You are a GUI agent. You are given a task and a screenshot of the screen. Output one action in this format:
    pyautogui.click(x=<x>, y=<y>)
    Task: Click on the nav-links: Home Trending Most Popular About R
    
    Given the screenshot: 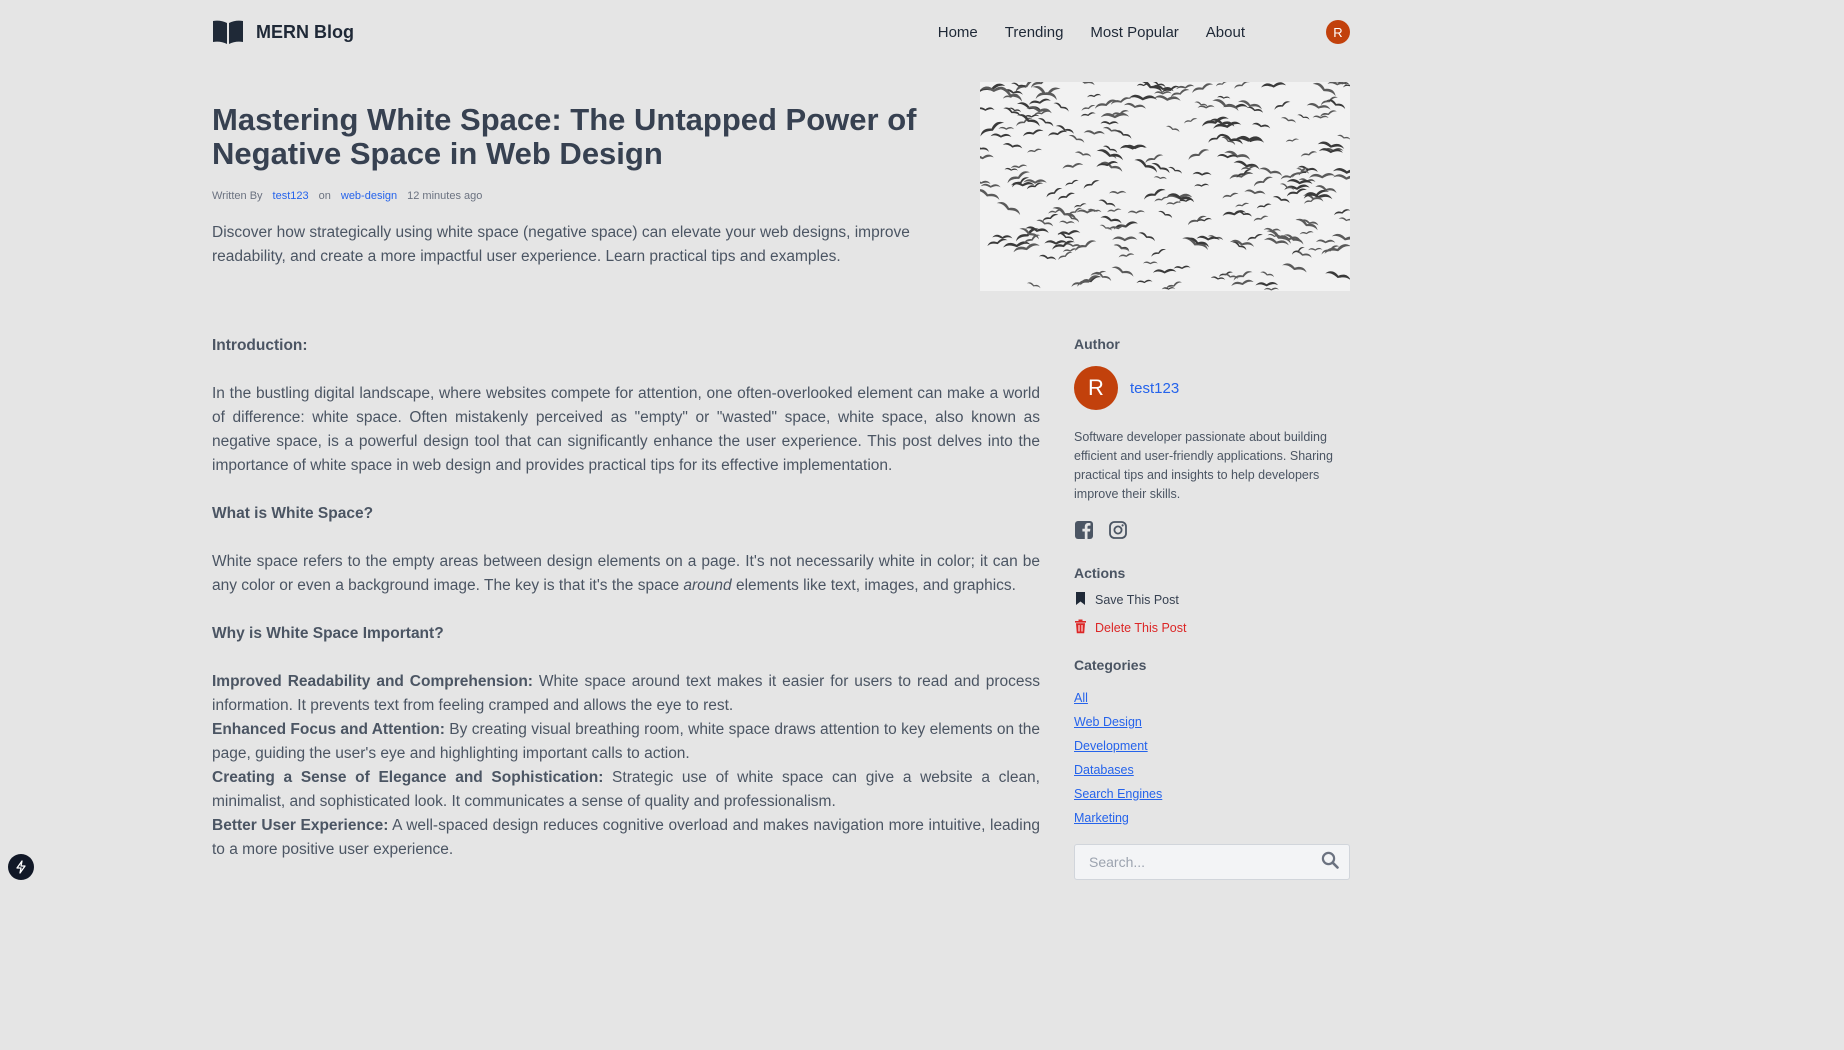 What is the action you would take?
    pyautogui.click(x=1144, y=32)
    